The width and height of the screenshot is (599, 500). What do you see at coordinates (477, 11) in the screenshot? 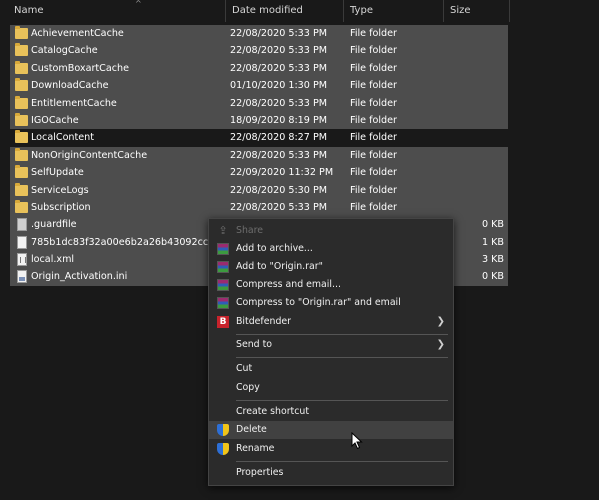
I see `column-size: Size` at bounding box center [477, 11].